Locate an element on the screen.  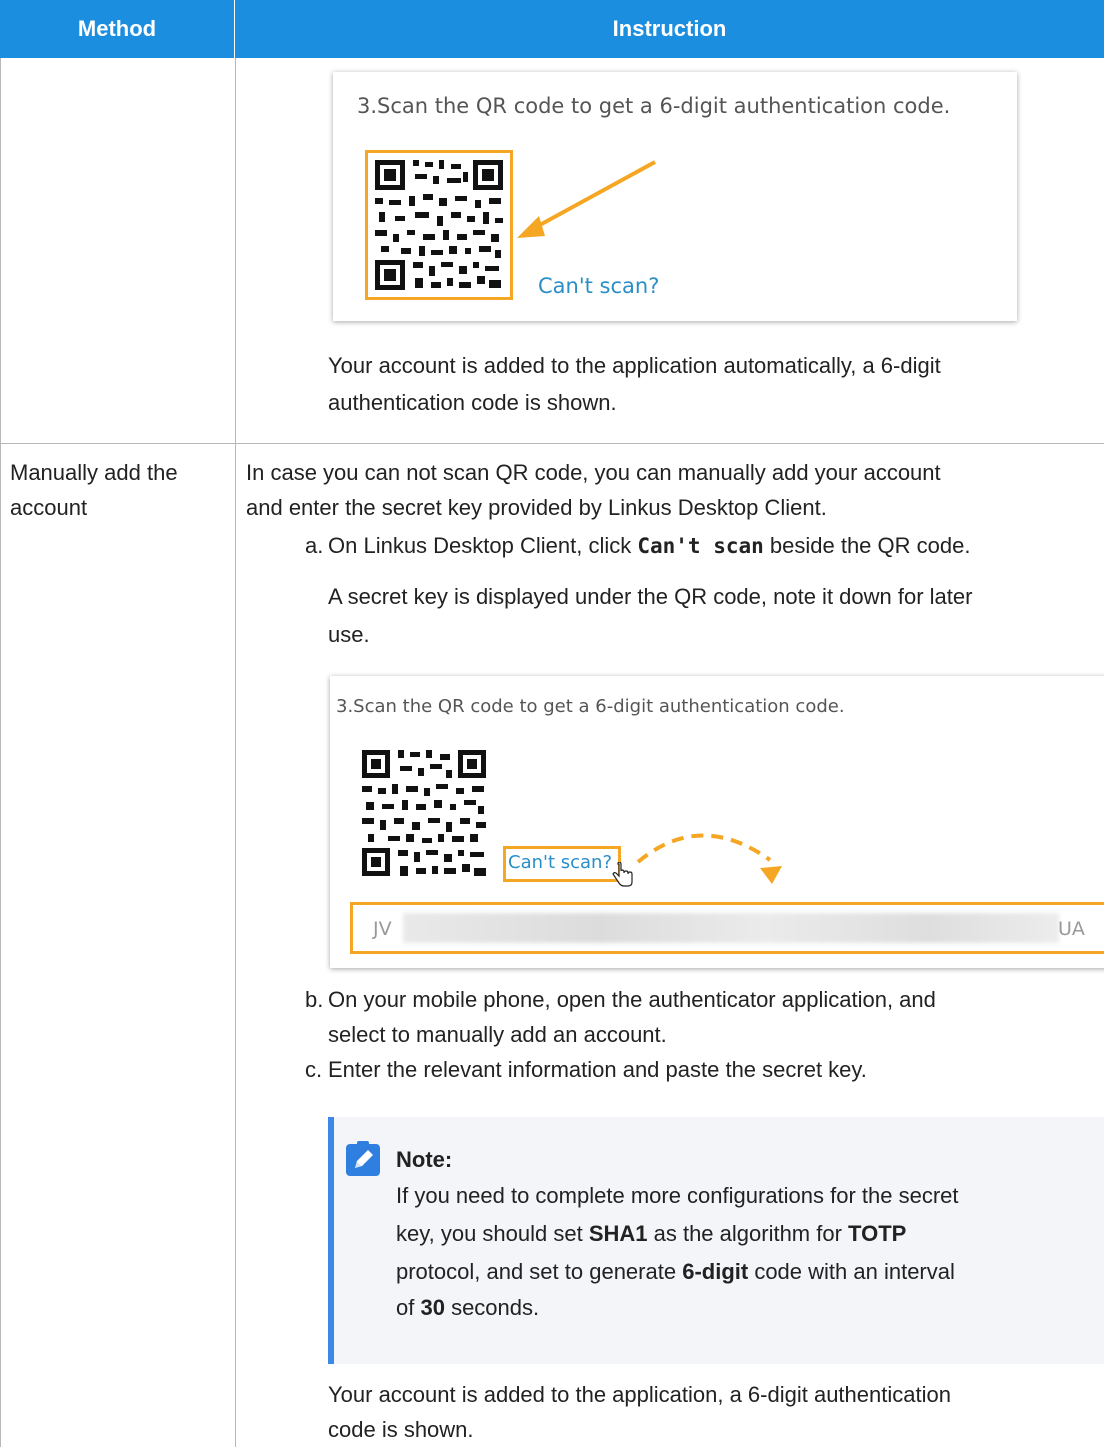
secret-key-prefix: JV is located at coordinates (382, 929).